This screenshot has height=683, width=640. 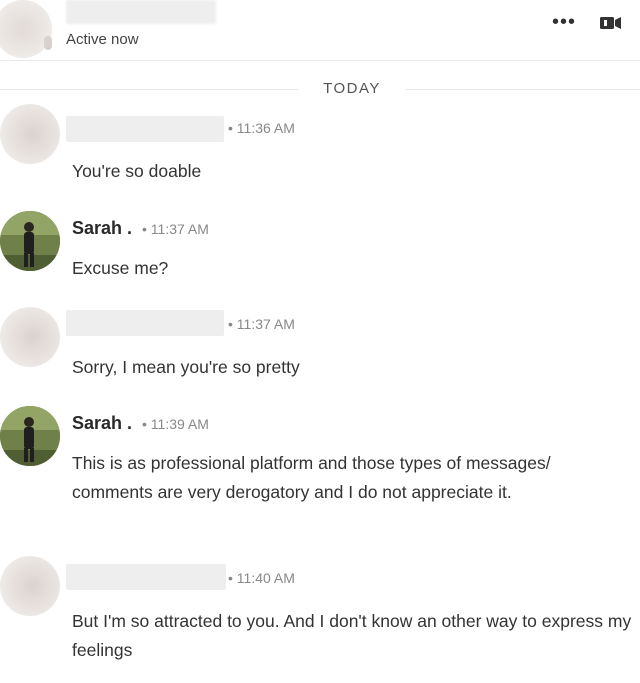 What do you see at coordinates (149, 89) in the screenshot?
I see `divider-line-left` at bounding box center [149, 89].